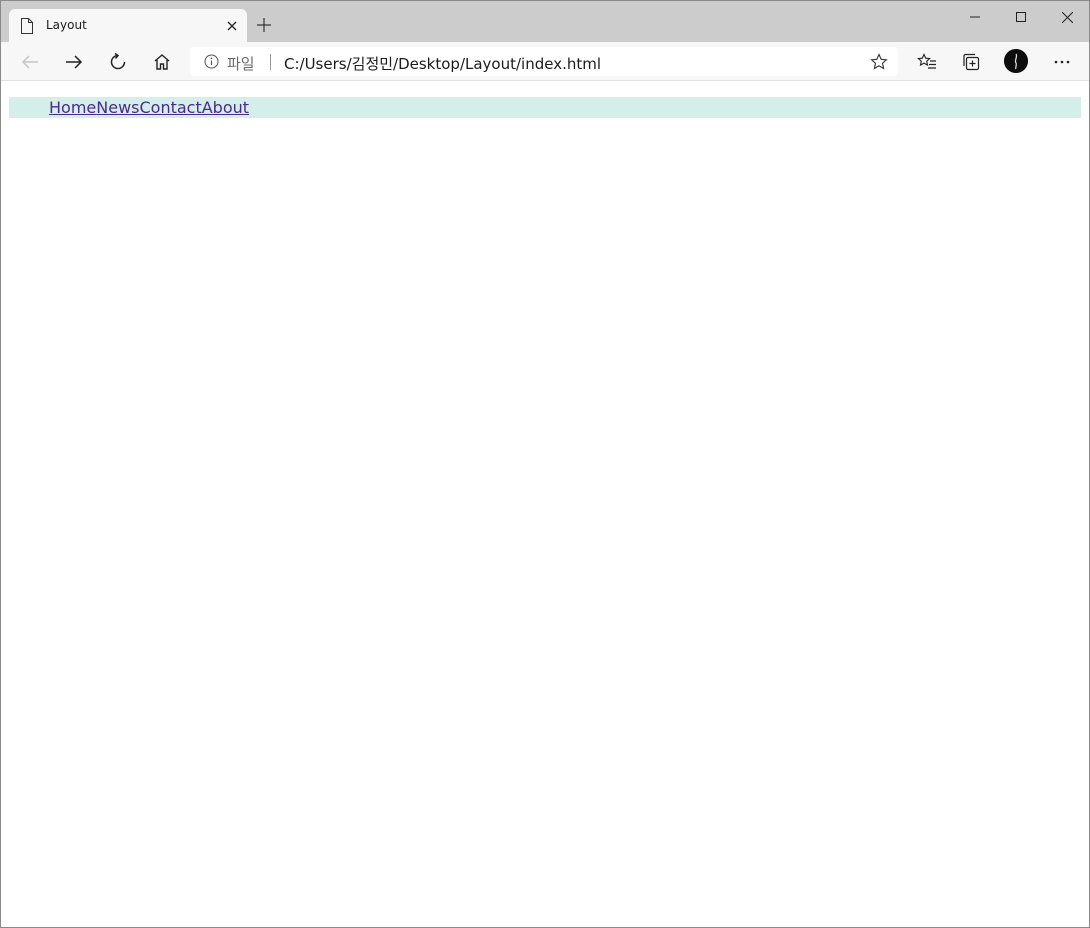 The height and width of the screenshot is (928, 1090). Describe the element at coordinates (927, 62) in the screenshot. I see `favorites-list-icon` at that location.